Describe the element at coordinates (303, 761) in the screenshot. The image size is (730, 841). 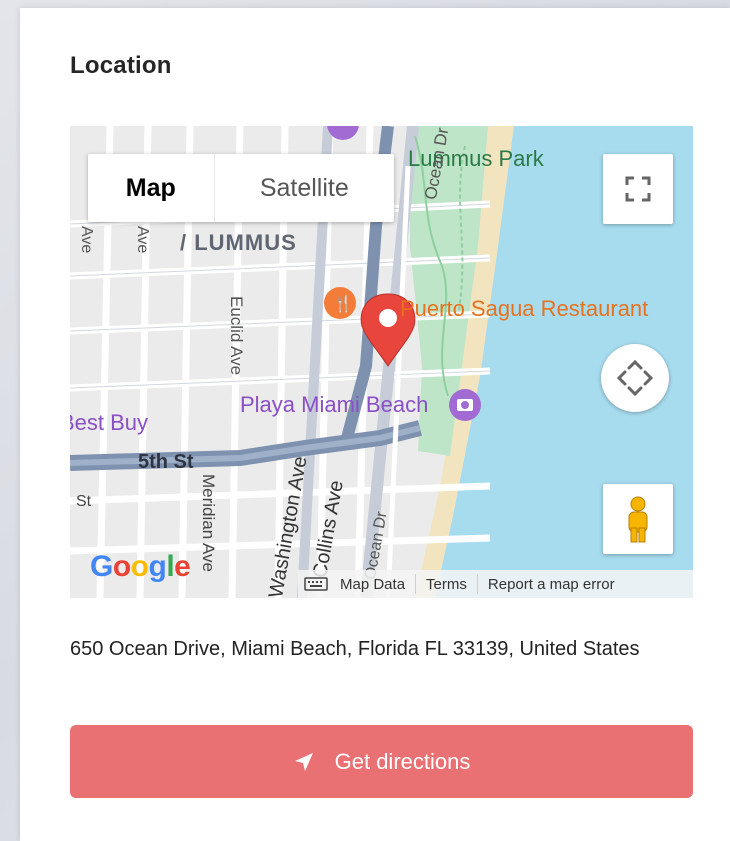
I see `navigation-arrow-icon` at that location.